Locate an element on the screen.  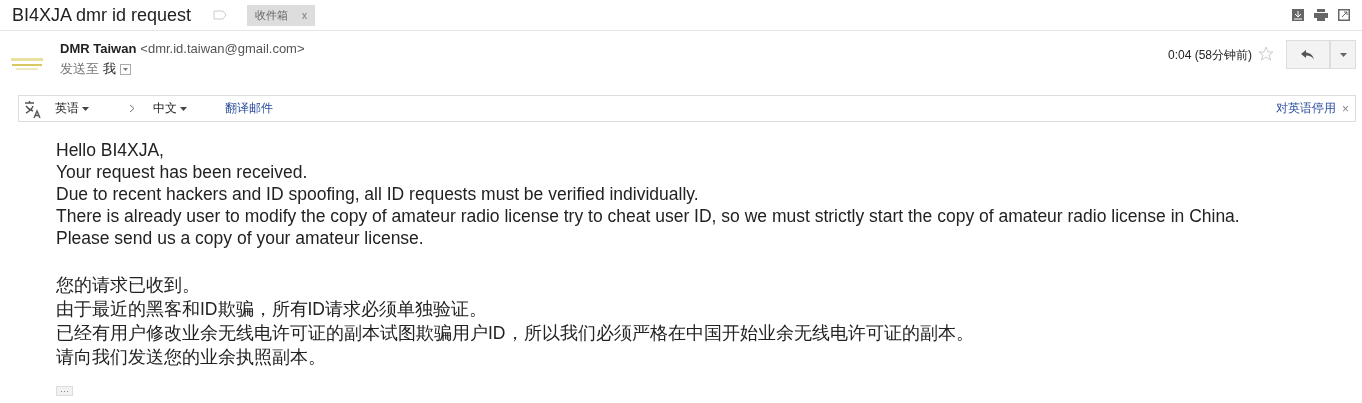
body-text-line: 请向我们发送您的业余执照副本。 is located at coordinates (191, 357).